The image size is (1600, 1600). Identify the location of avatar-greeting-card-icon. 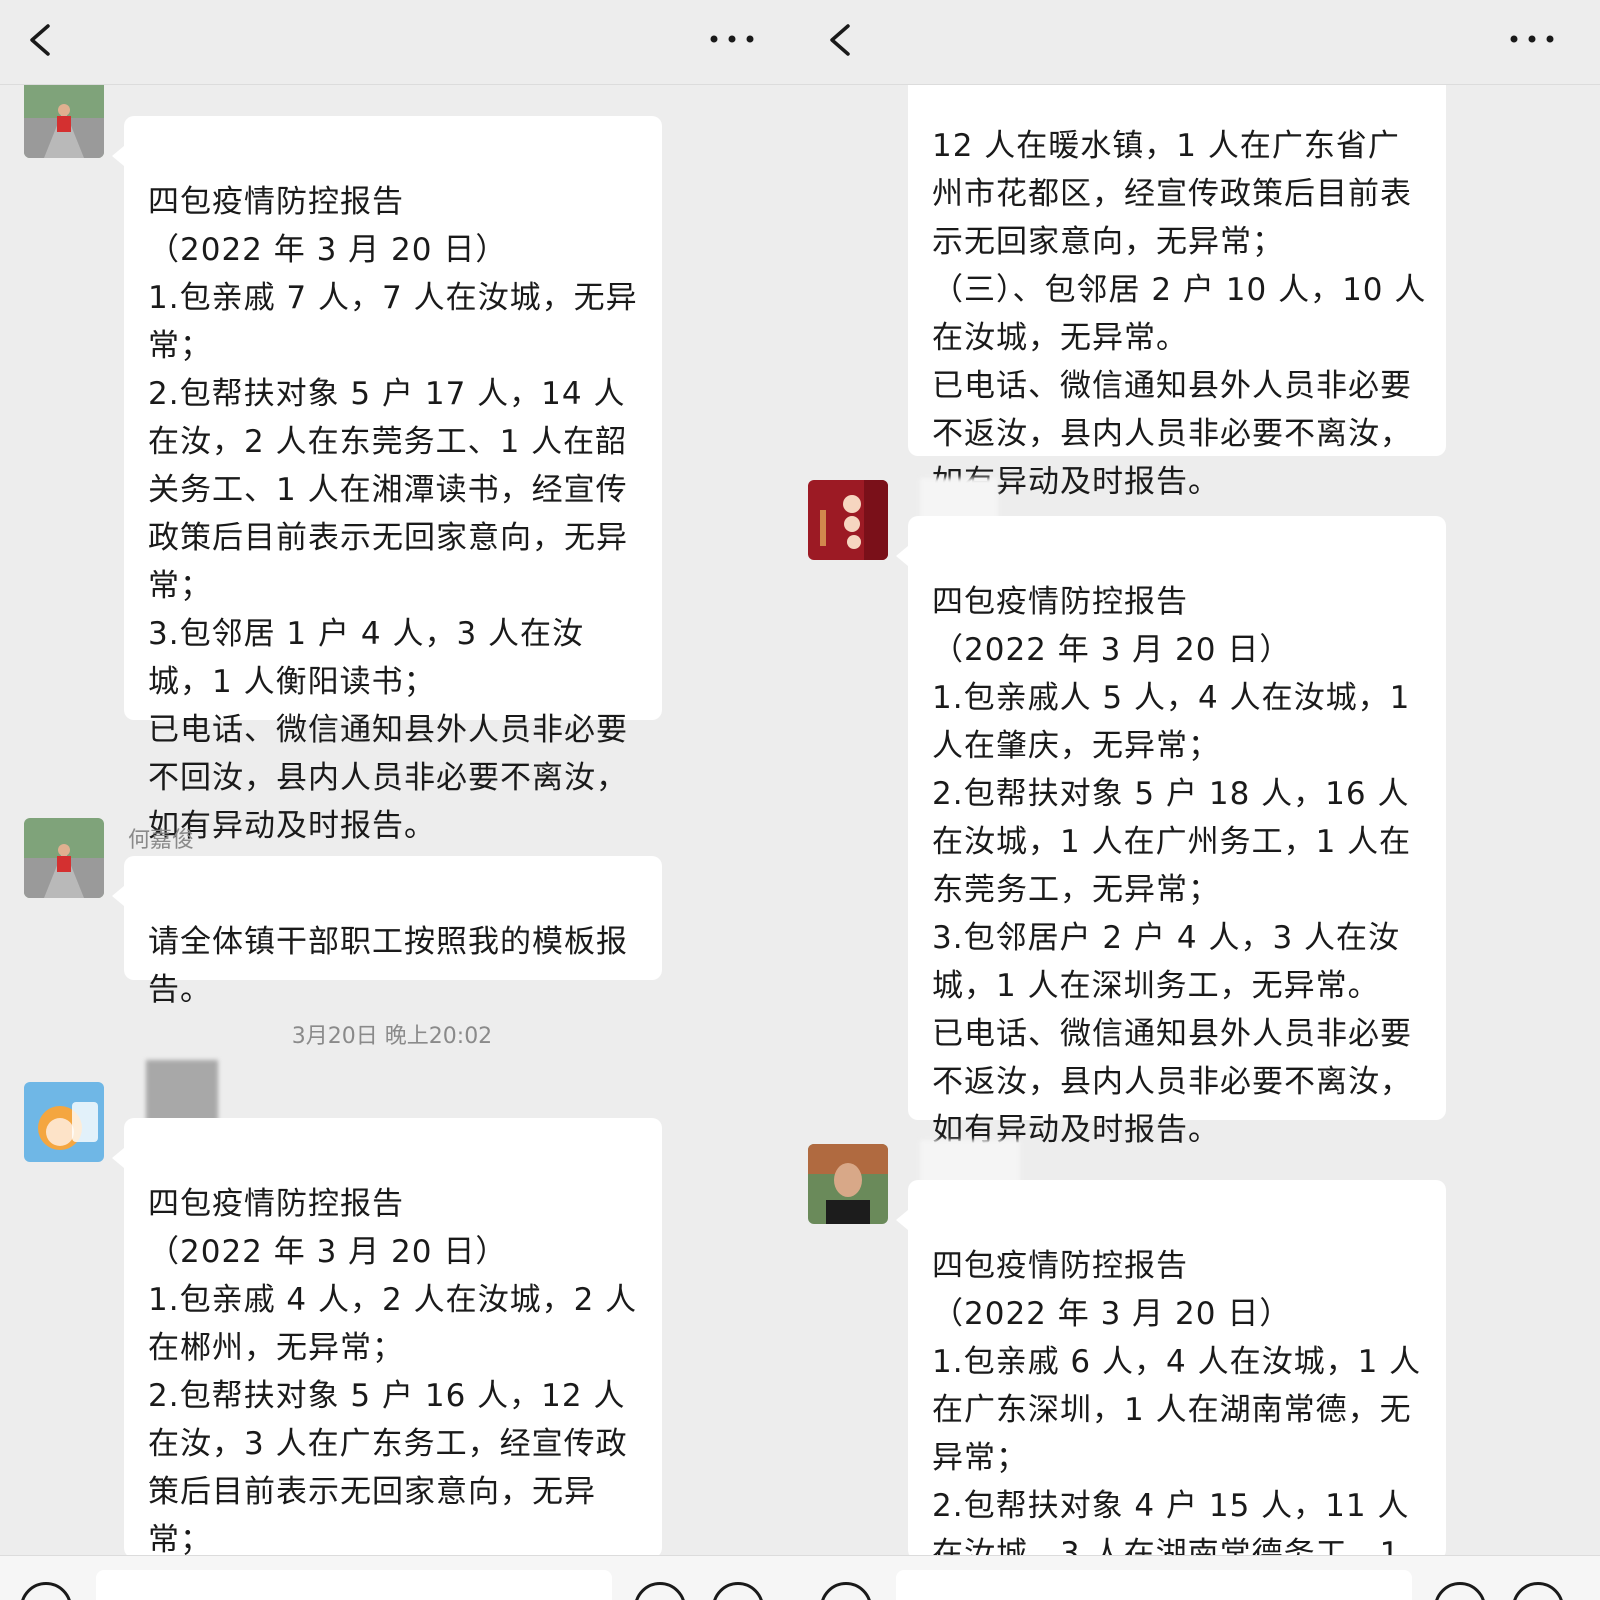
(848, 520).